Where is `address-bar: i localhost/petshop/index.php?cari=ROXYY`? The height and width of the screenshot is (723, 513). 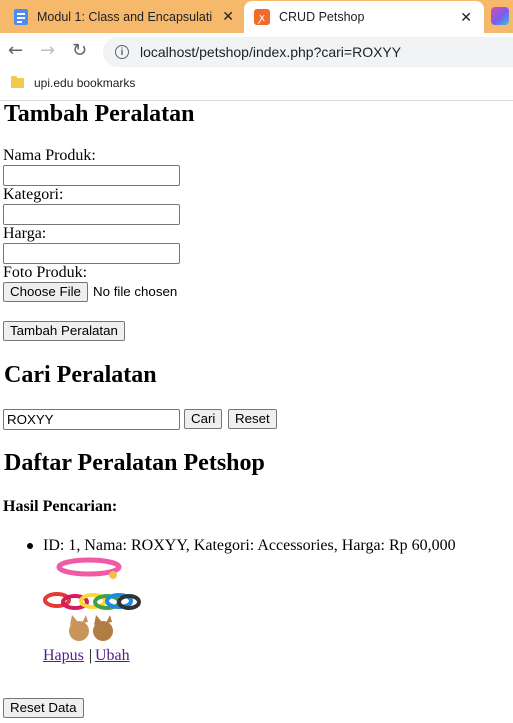 address-bar: i localhost/petshop/index.php?cari=ROXYY is located at coordinates (308, 52).